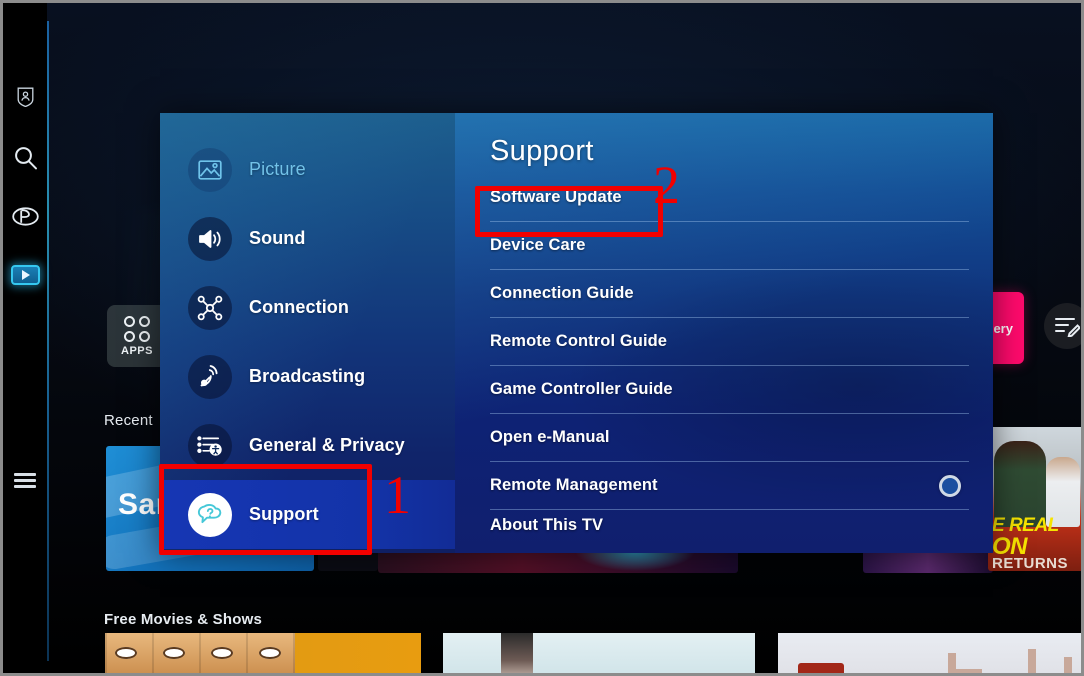 This screenshot has height=676, width=1084. What do you see at coordinates (327, 445) in the screenshot?
I see `sidebar-item-label: General & Privacy` at bounding box center [327, 445].